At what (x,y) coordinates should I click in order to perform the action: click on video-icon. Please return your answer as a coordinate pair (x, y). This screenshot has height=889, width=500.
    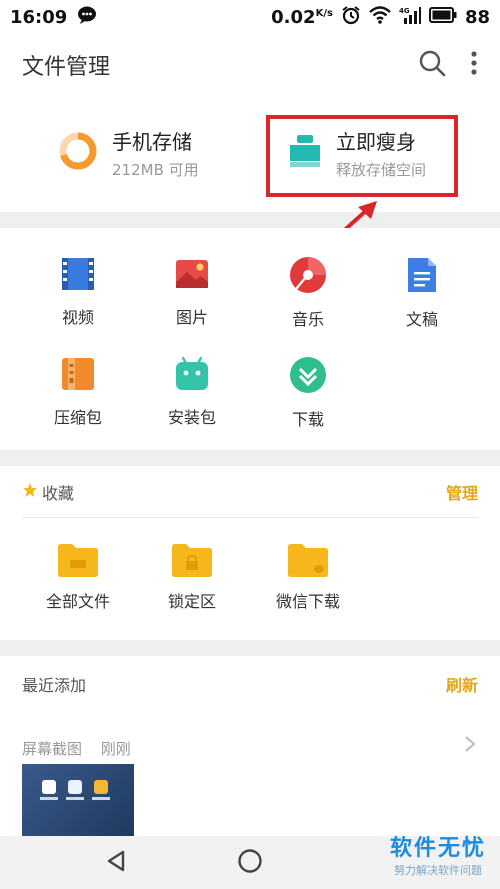
    Looking at the image, I should click on (78, 277).